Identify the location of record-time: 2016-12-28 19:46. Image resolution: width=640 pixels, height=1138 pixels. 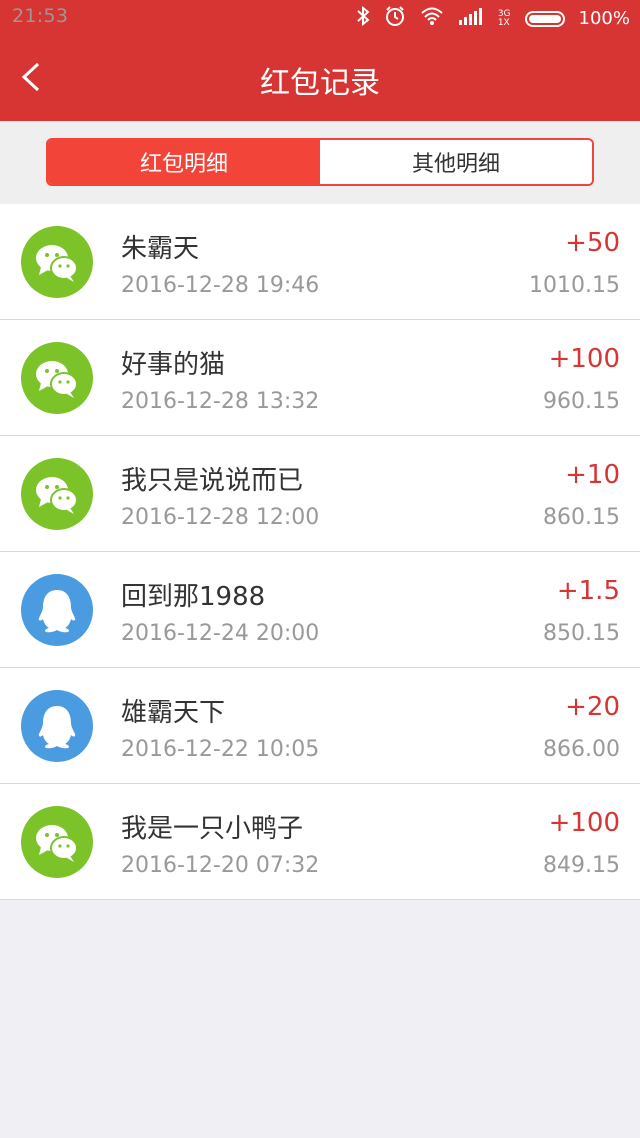
(220, 285).